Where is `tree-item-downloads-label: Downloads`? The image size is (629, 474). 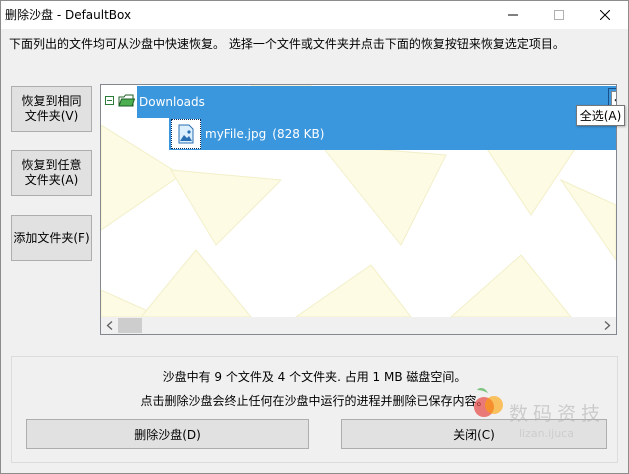 tree-item-downloads-label: Downloads is located at coordinates (172, 102).